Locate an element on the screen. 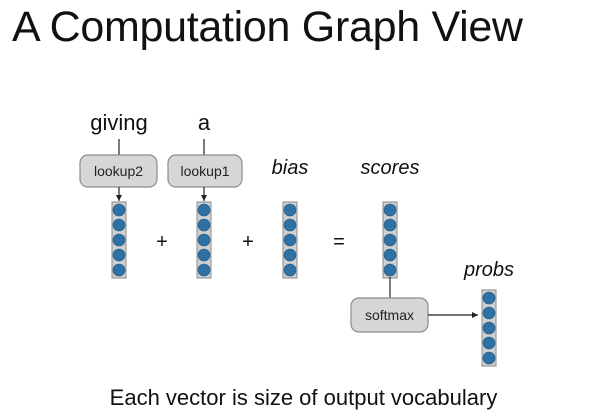 The height and width of the screenshot is (420, 607). softmax-node: softmax is located at coordinates (389, 315).